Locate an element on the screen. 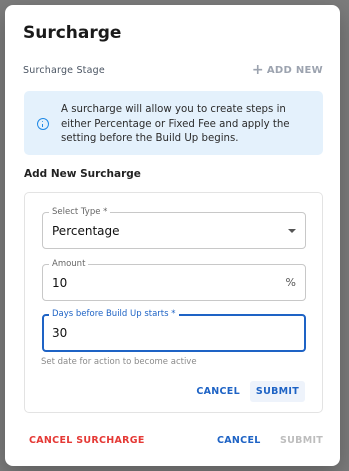  caret-down-icon is located at coordinates (292, 231).